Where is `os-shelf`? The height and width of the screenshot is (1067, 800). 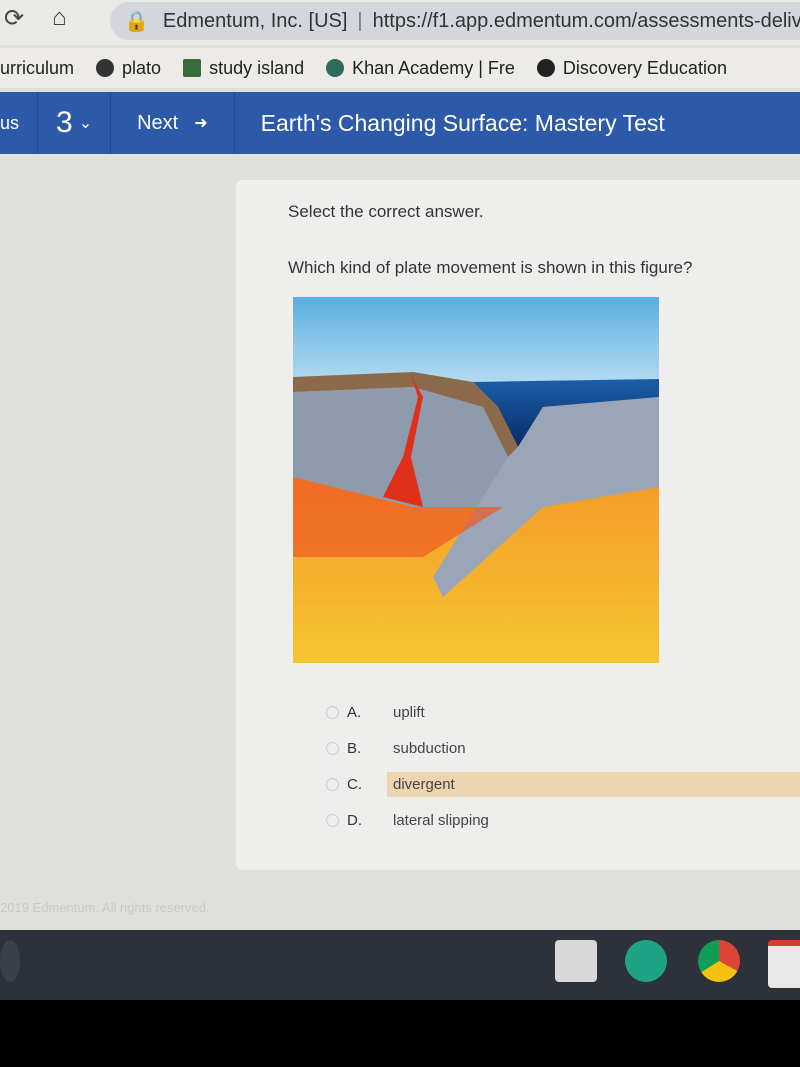 os-shelf is located at coordinates (400, 965).